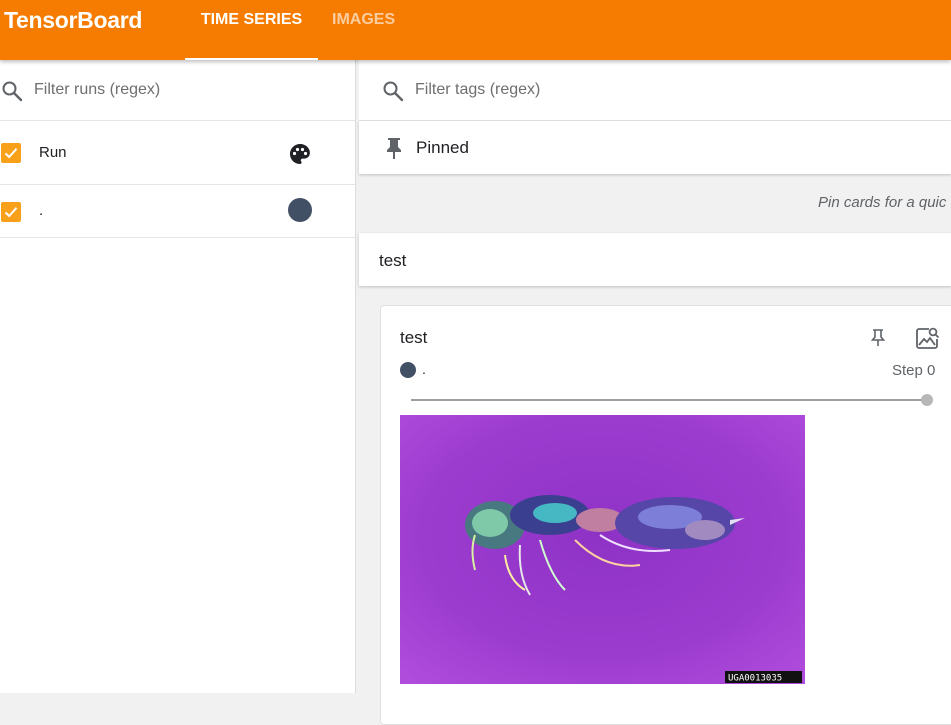  I want to click on card-run-name: ., so click(424, 369).